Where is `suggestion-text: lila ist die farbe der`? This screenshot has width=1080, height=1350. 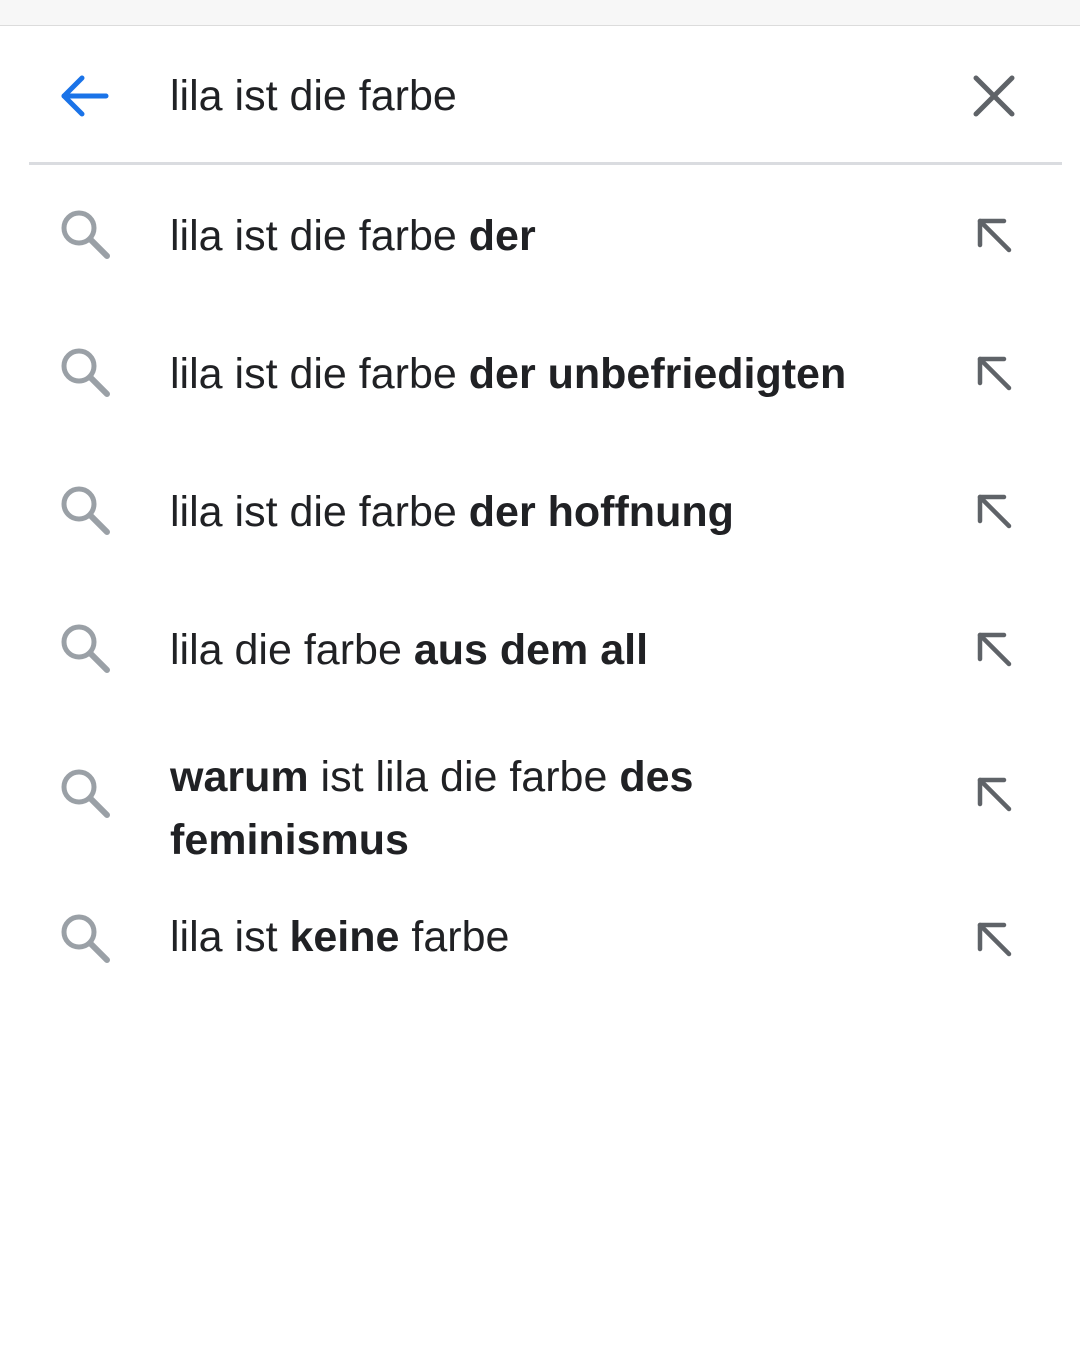 suggestion-text: lila ist die farbe der is located at coordinates (550, 236).